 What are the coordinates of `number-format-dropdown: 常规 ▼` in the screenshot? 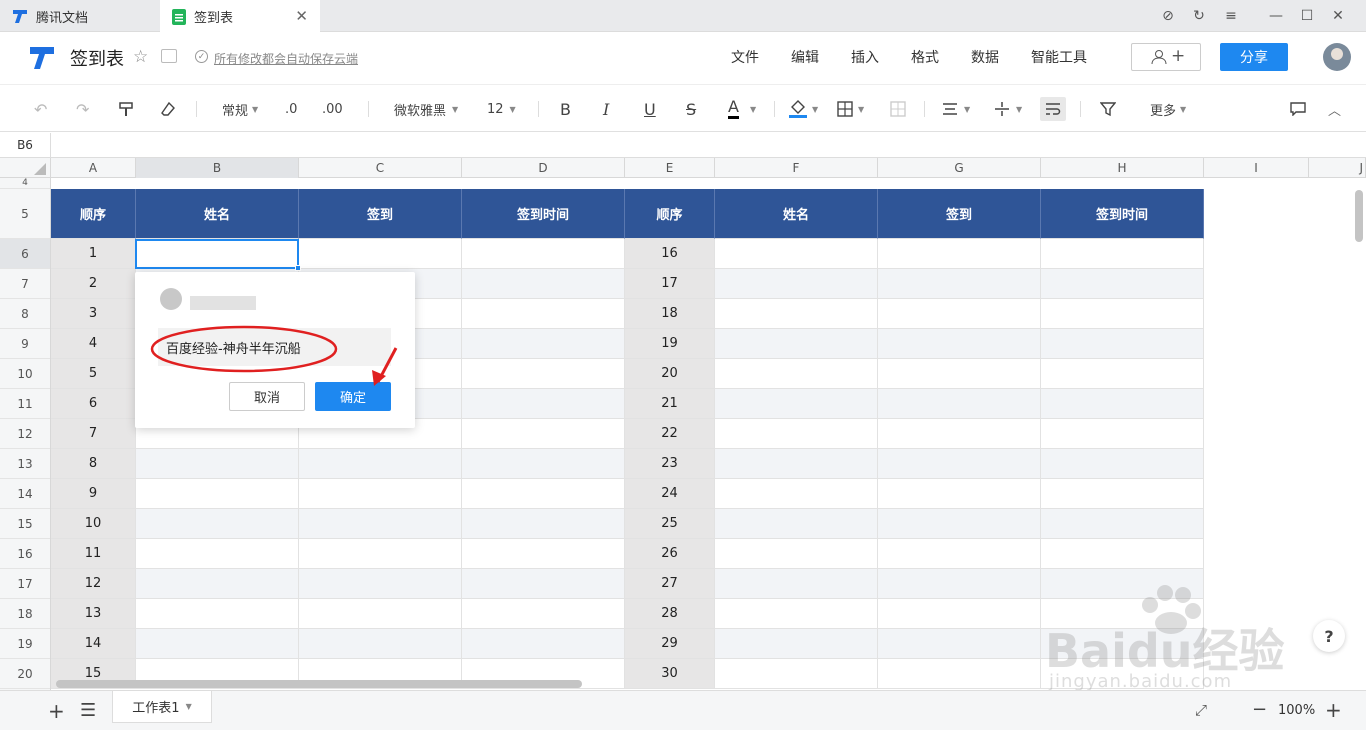 It's located at (240, 109).